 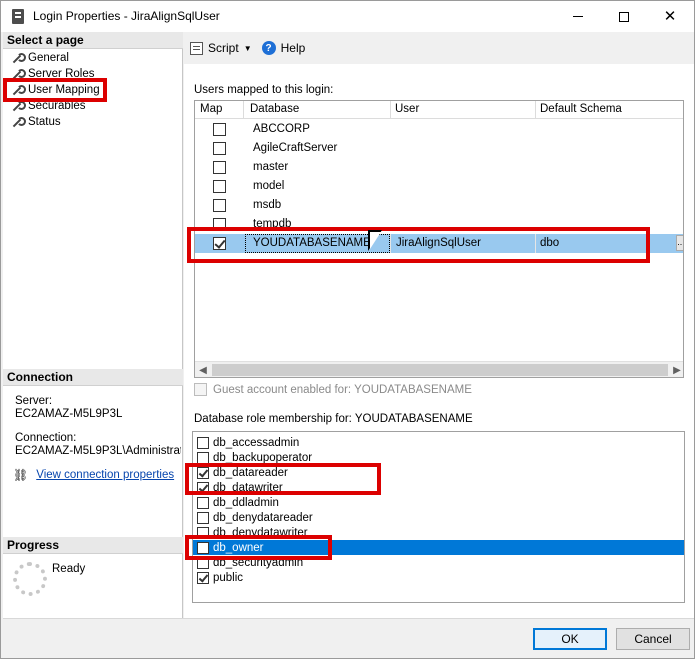 What do you see at coordinates (439, 148) in the screenshot?
I see `table-row: AgileCraftServer` at bounding box center [439, 148].